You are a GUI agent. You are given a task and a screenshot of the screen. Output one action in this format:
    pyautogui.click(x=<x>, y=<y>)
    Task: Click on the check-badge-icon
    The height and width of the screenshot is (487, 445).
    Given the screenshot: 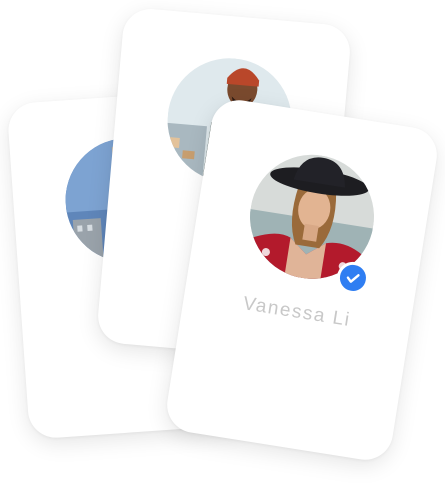 What is the action you would take?
    pyautogui.click(x=353, y=278)
    